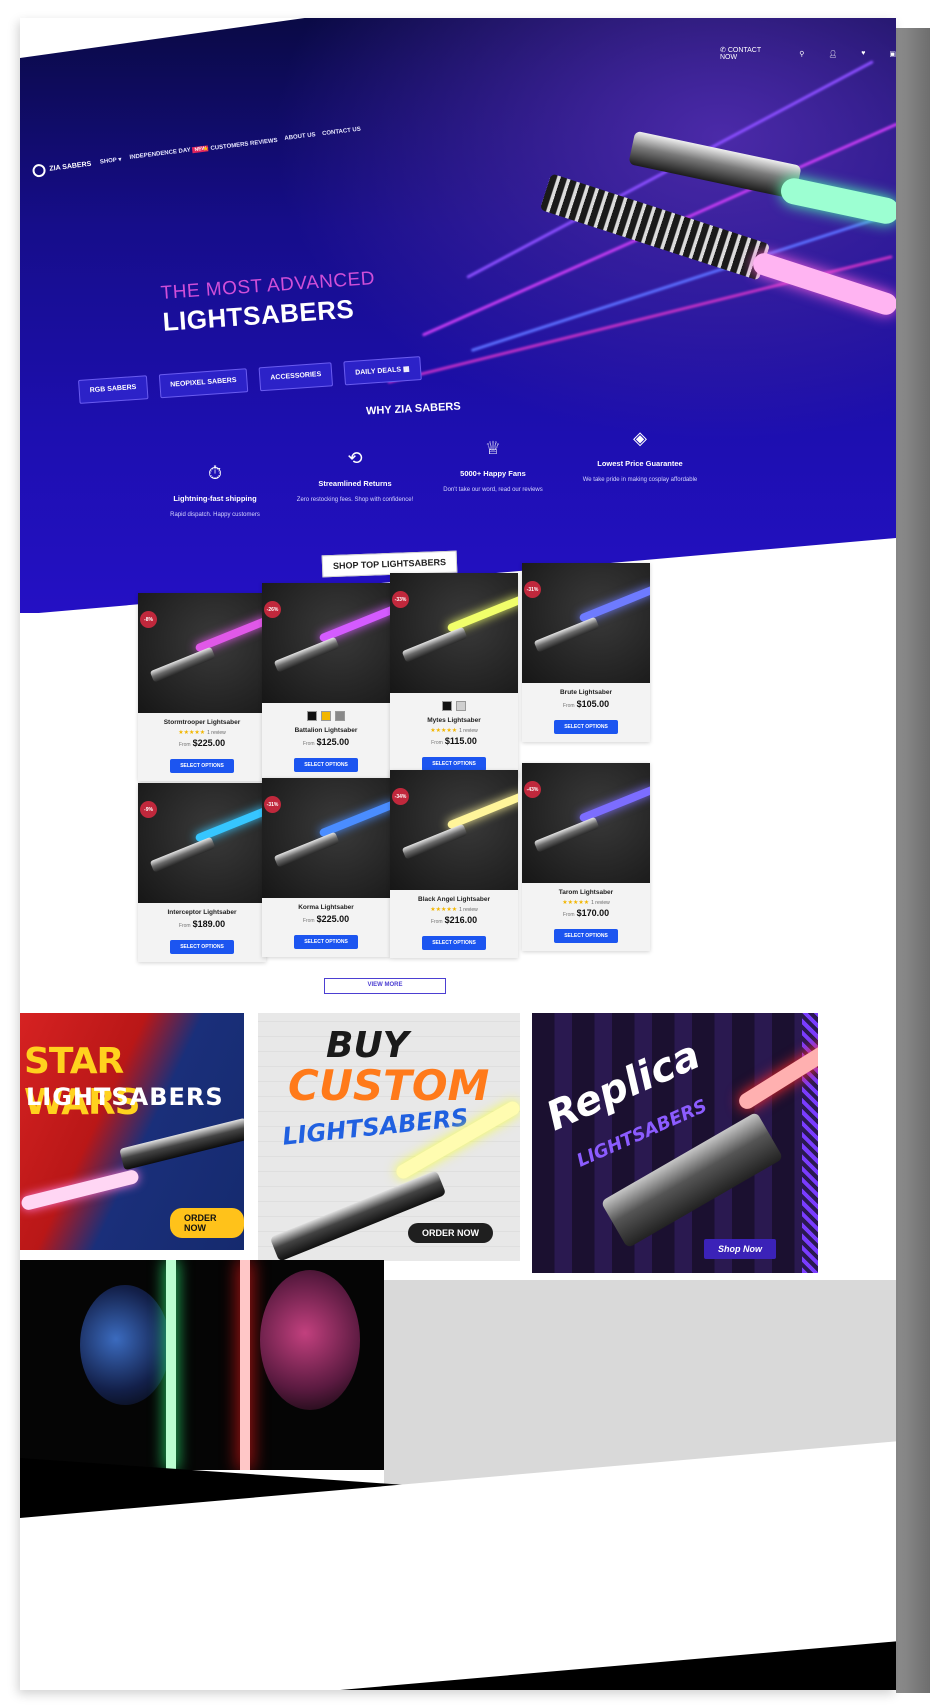  I want to click on category-rgb-button: RGB SABERS, so click(113, 389).